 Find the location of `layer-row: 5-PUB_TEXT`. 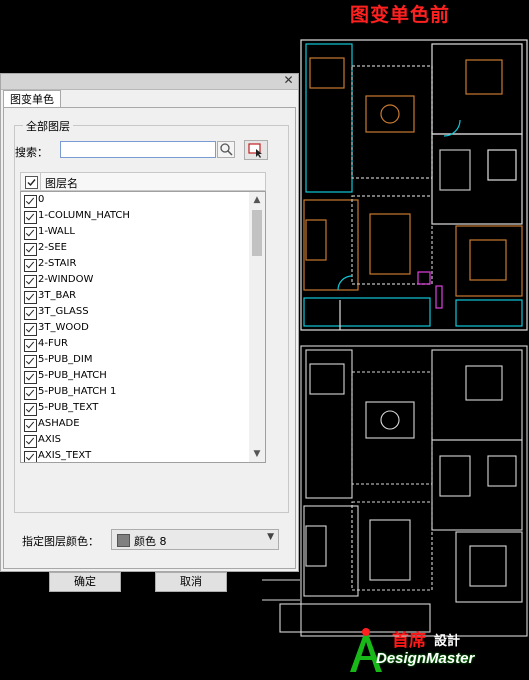

layer-row: 5-PUB_TEXT is located at coordinates (135, 409).